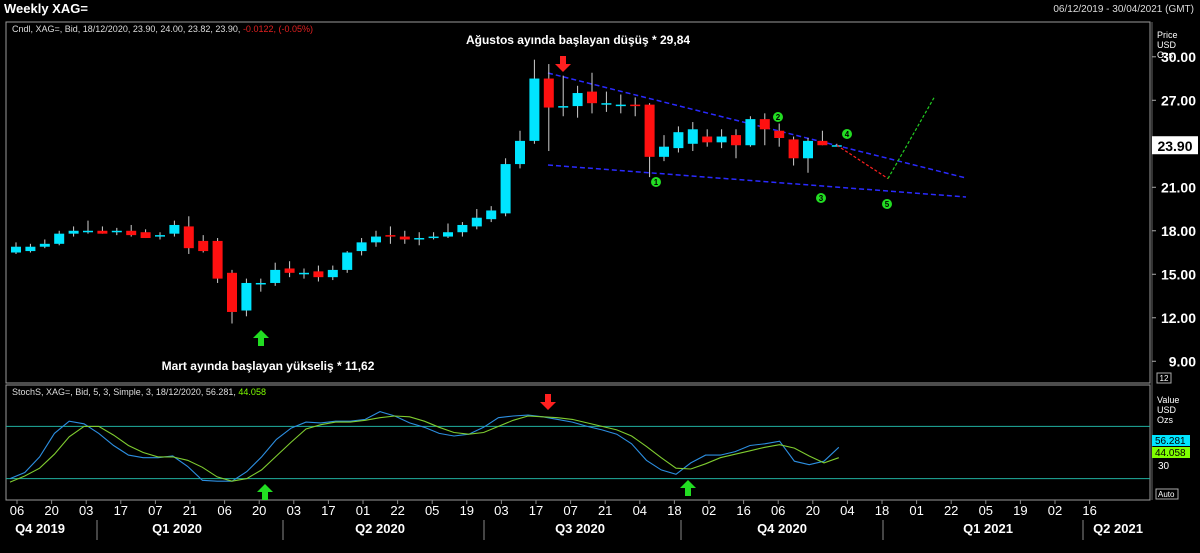 The height and width of the screenshot is (553, 1200). I want to click on wave-label: 2, so click(778, 117).